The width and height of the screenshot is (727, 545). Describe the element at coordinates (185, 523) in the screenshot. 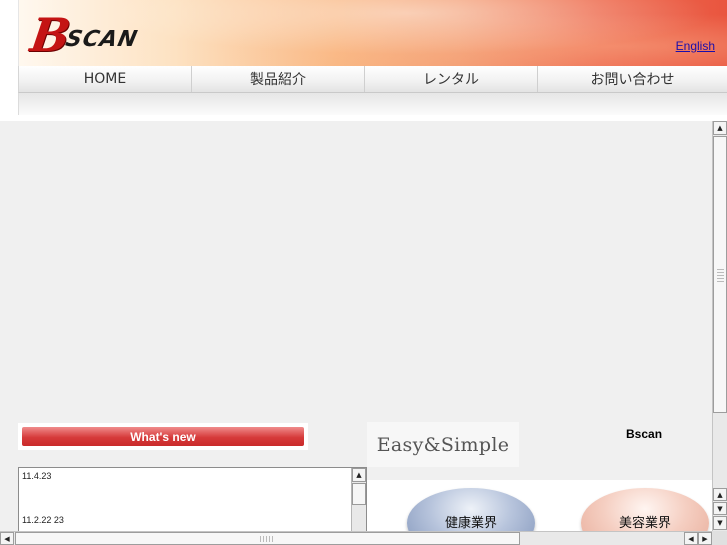

I see `news-item: 11.2.22 23` at that location.